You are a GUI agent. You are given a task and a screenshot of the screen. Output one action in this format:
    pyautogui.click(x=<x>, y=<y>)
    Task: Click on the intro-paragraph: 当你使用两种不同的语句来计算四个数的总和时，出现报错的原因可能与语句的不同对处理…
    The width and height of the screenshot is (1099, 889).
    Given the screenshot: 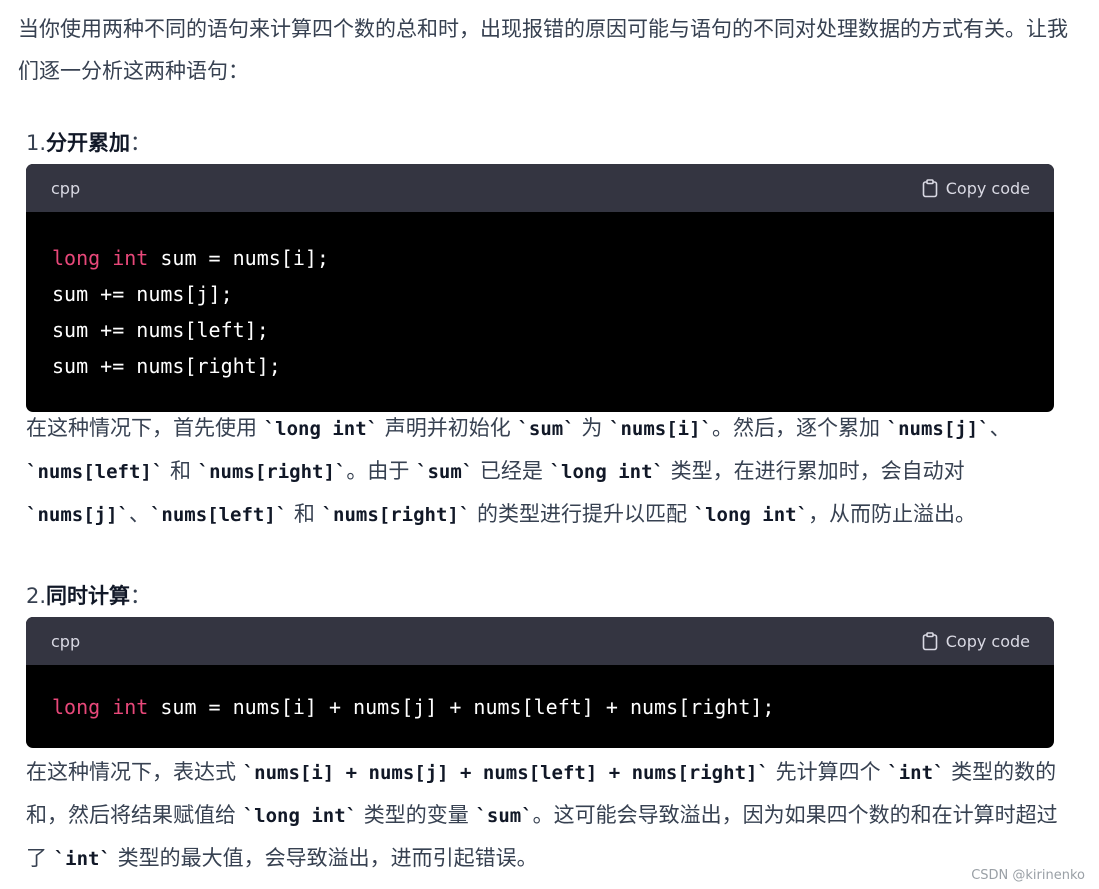 What is the action you would take?
    pyautogui.click(x=543, y=50)
    